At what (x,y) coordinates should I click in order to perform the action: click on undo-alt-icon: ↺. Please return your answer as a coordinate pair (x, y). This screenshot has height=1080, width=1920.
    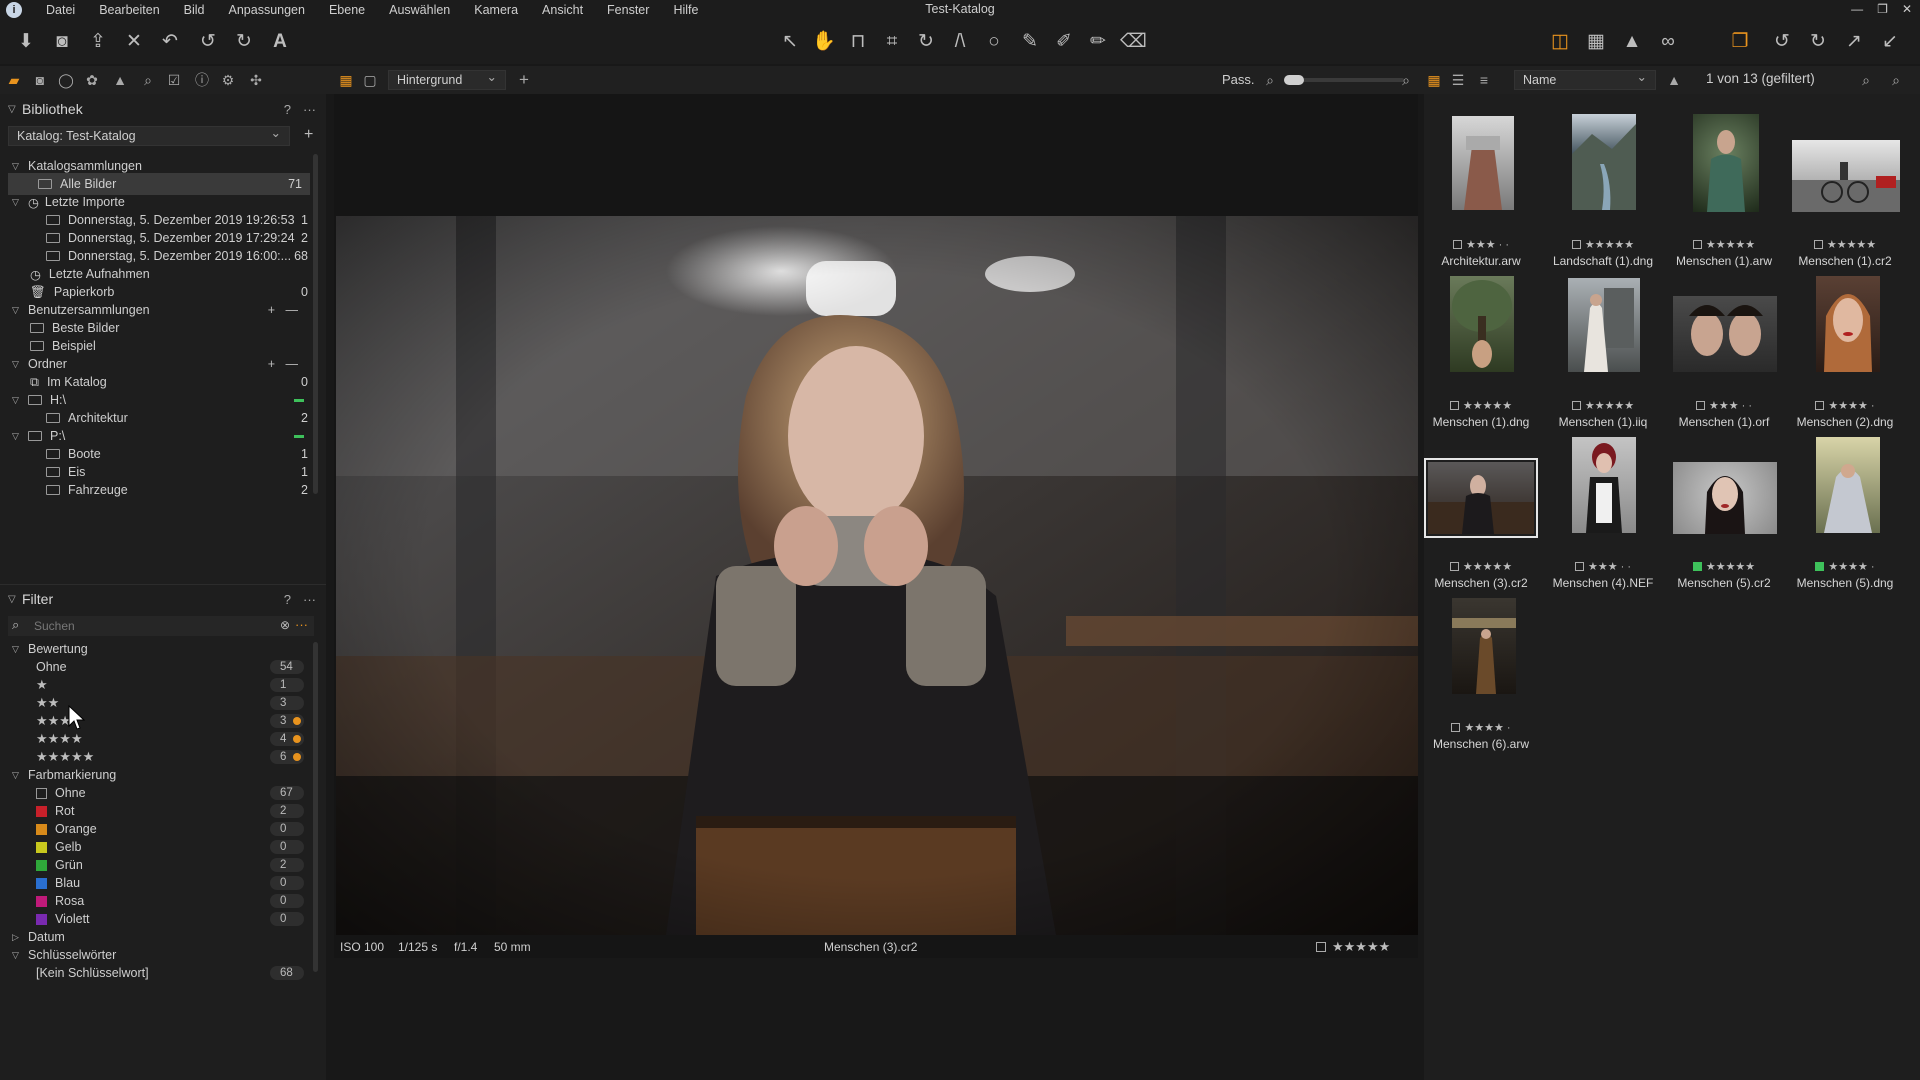
    Looking at the image, I should click on (208, 42).